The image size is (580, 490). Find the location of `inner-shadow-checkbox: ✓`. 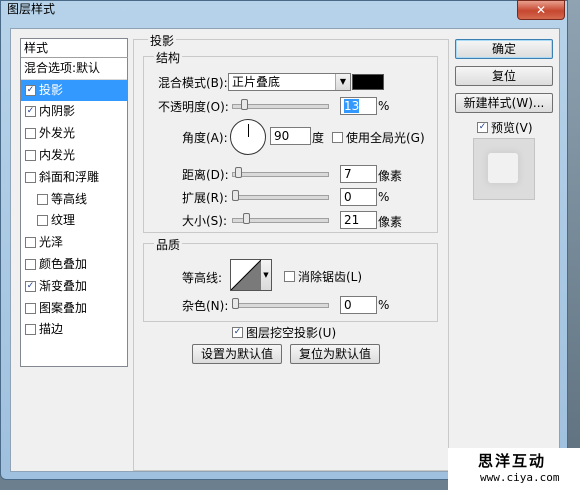

inner-shadow-checkbox: ✓ is located at coordinates (30, 111).